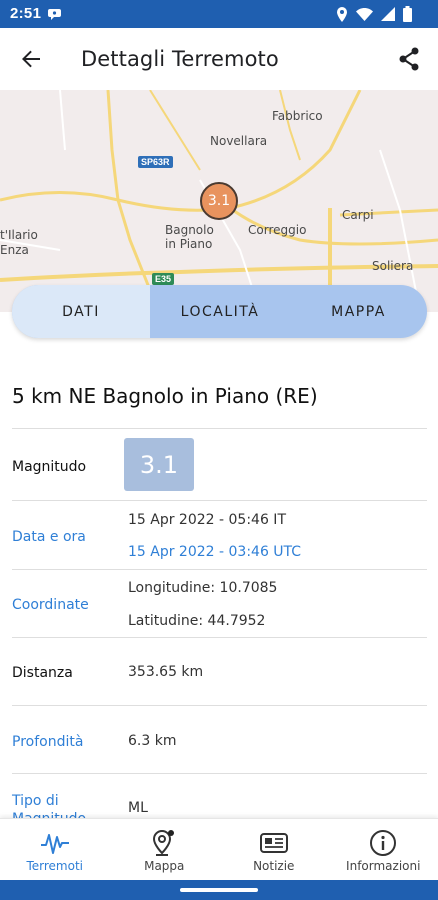 The height and width of the screenshot is (900, 438). Describe the element at coordinates (219, 14) in the screenshot. I see `status-bar: 2:51` at that location.